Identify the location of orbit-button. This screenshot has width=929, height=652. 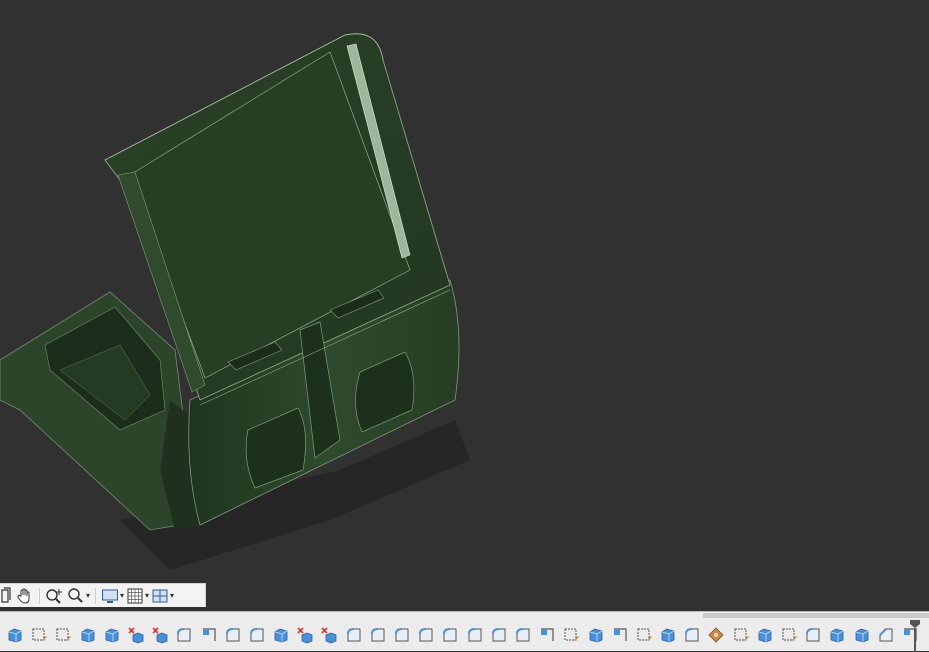
(7, 596).